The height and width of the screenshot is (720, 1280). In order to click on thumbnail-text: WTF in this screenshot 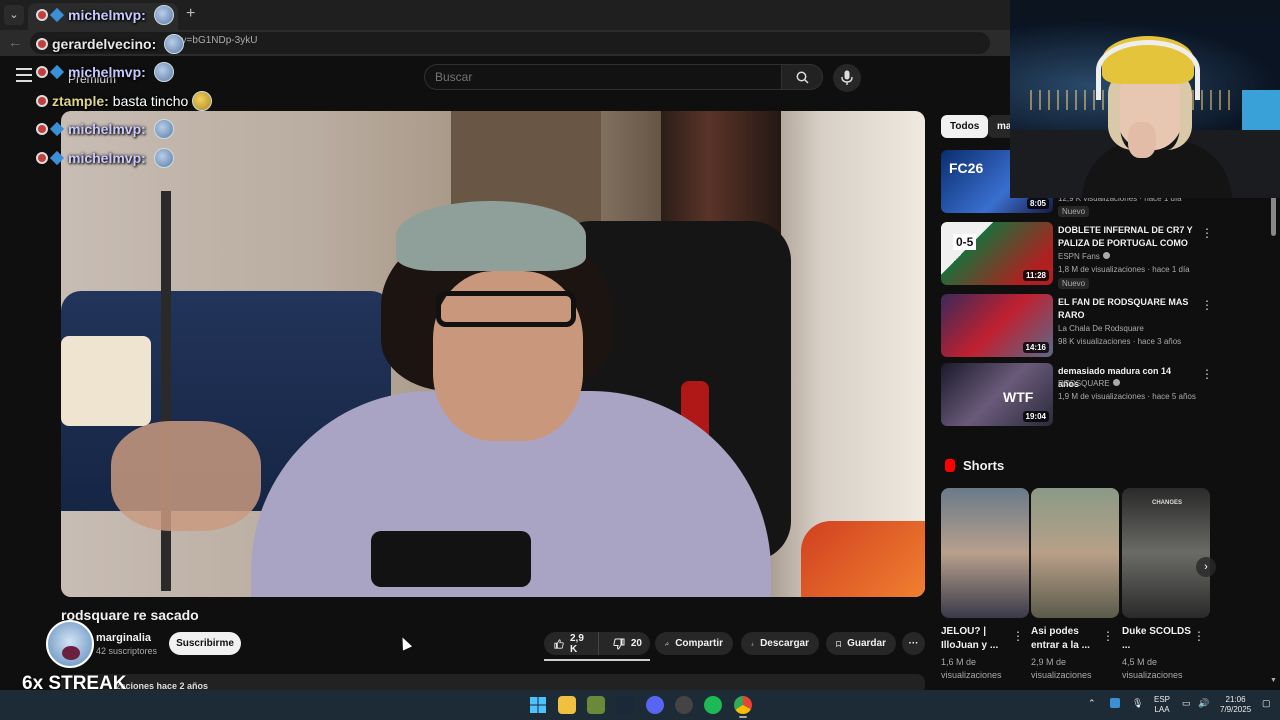, I will do `click(1018, 397)`.